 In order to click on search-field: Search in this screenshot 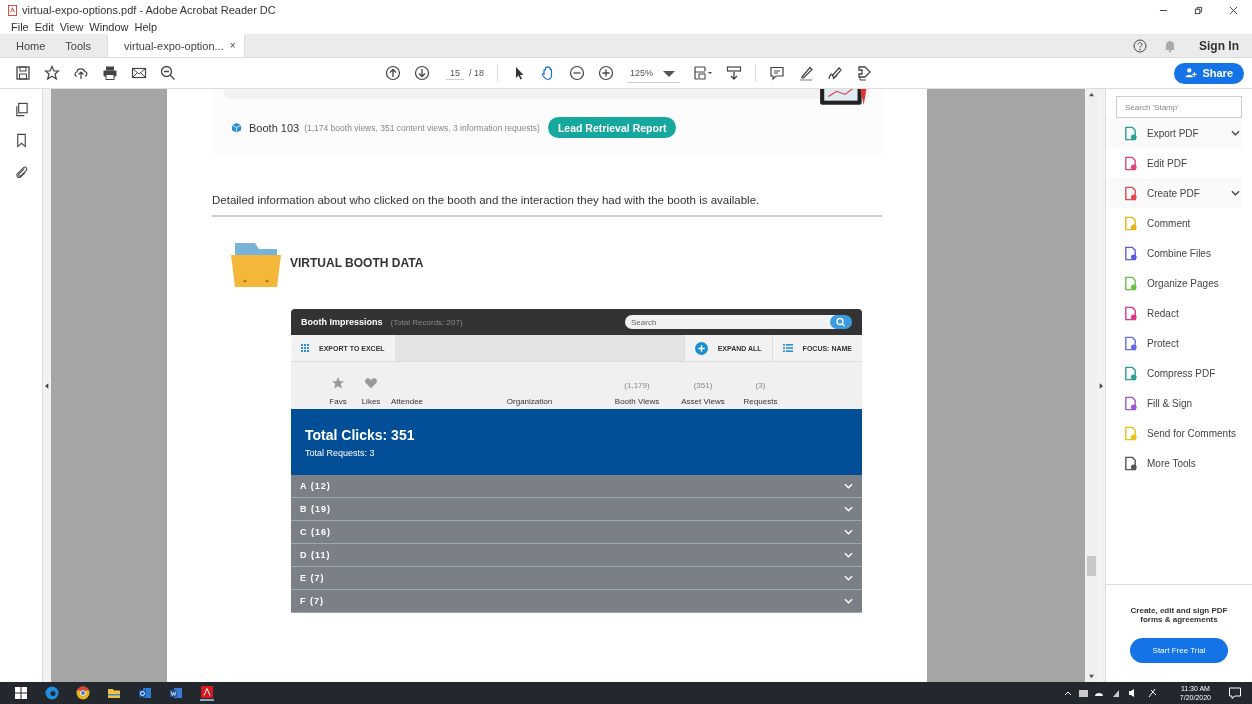, I will do `click(730, 322)`.